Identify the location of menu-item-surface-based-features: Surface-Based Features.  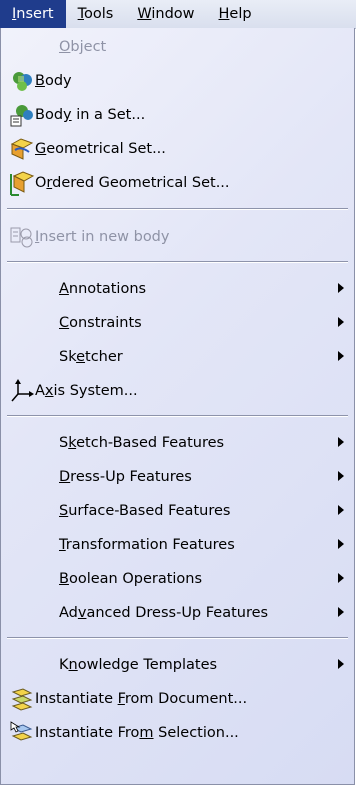
(177, 511).